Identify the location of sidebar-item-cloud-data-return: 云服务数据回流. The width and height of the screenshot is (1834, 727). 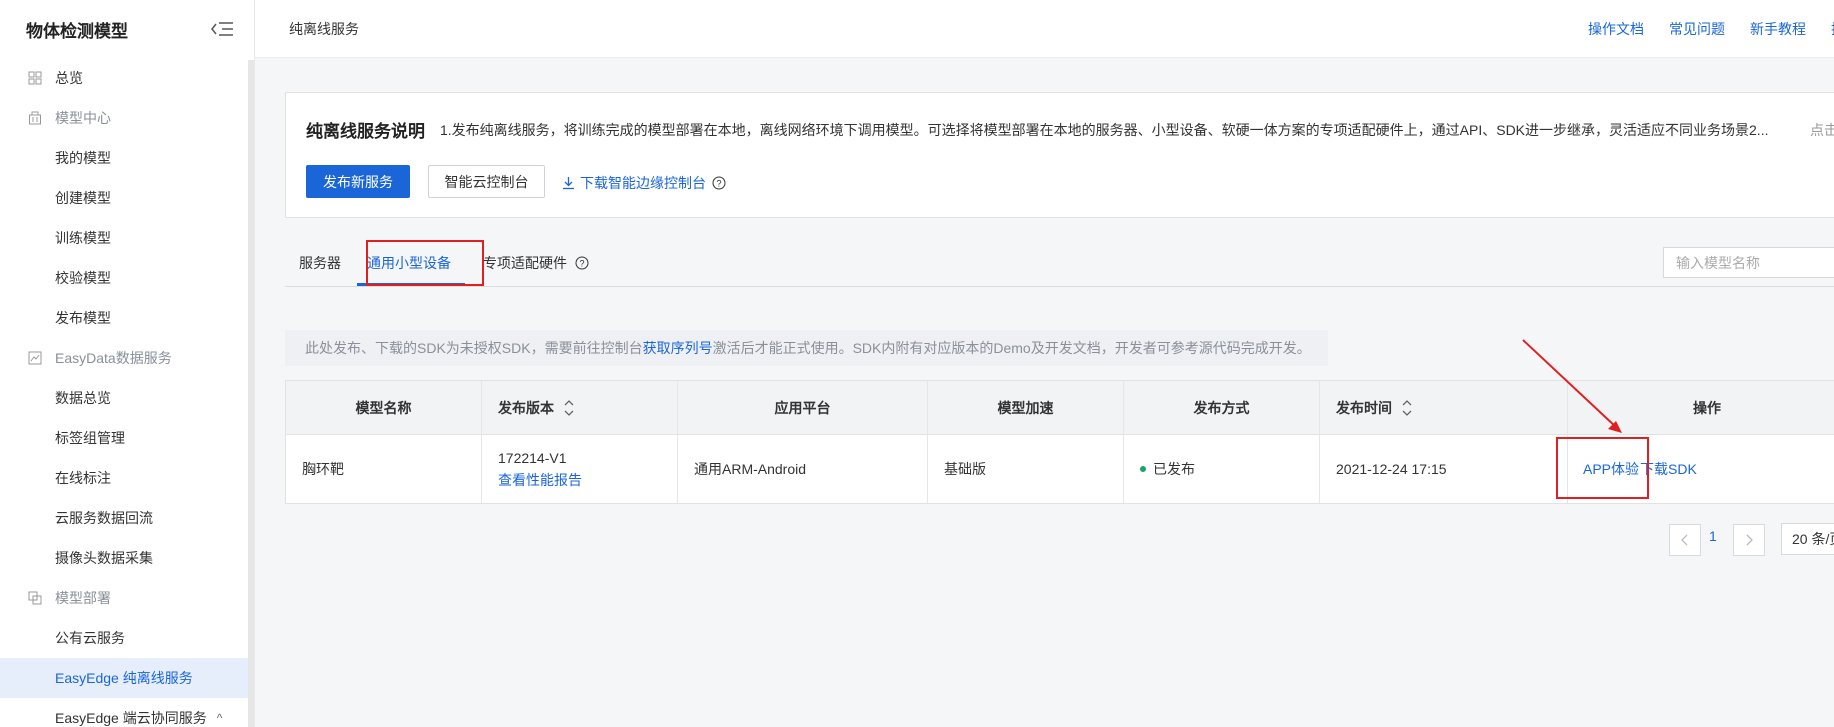
(127, 518).